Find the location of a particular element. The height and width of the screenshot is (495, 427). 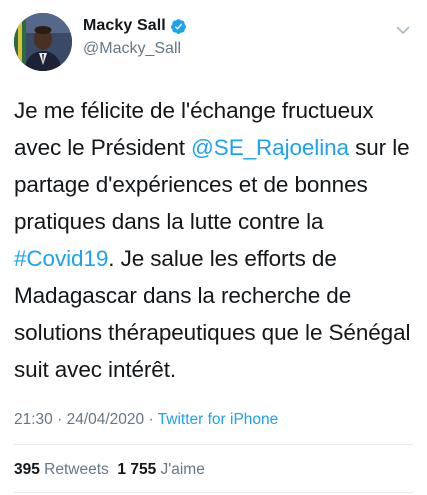

avatar is located at coordinates (43, 42).